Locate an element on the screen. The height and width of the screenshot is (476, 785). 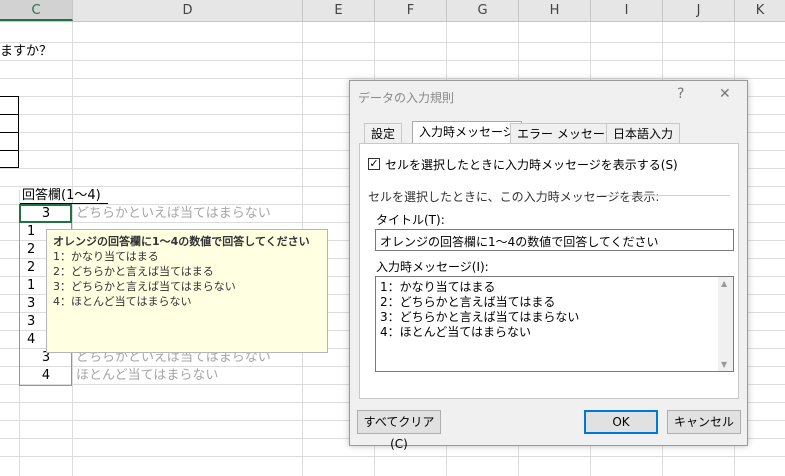
answer-cell-7: 3 is located at coordinates (31, 322).